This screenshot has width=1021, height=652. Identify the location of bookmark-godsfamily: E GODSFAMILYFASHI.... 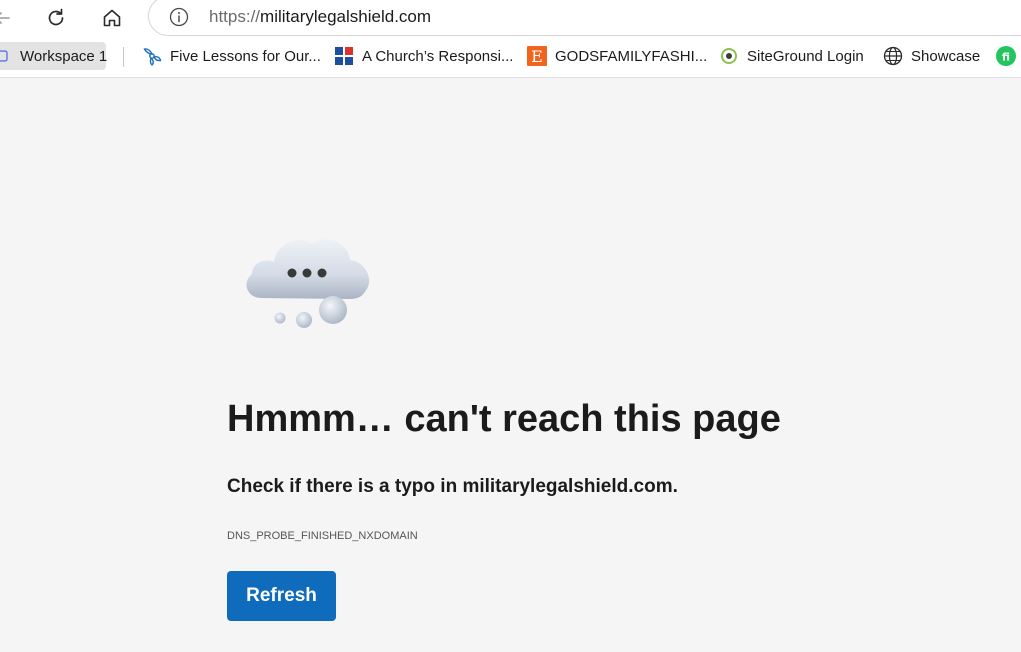
(617, 56).